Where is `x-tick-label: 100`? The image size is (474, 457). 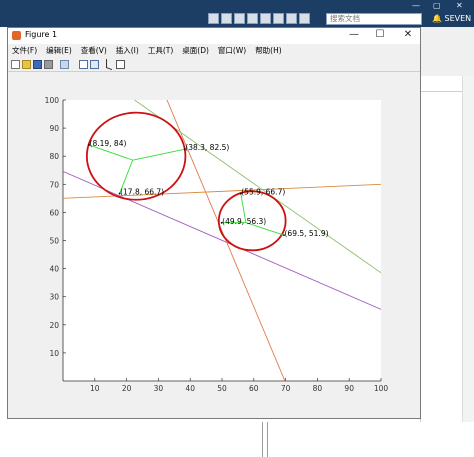
x-tick-label: 100 is located at coordinates (381, 388).